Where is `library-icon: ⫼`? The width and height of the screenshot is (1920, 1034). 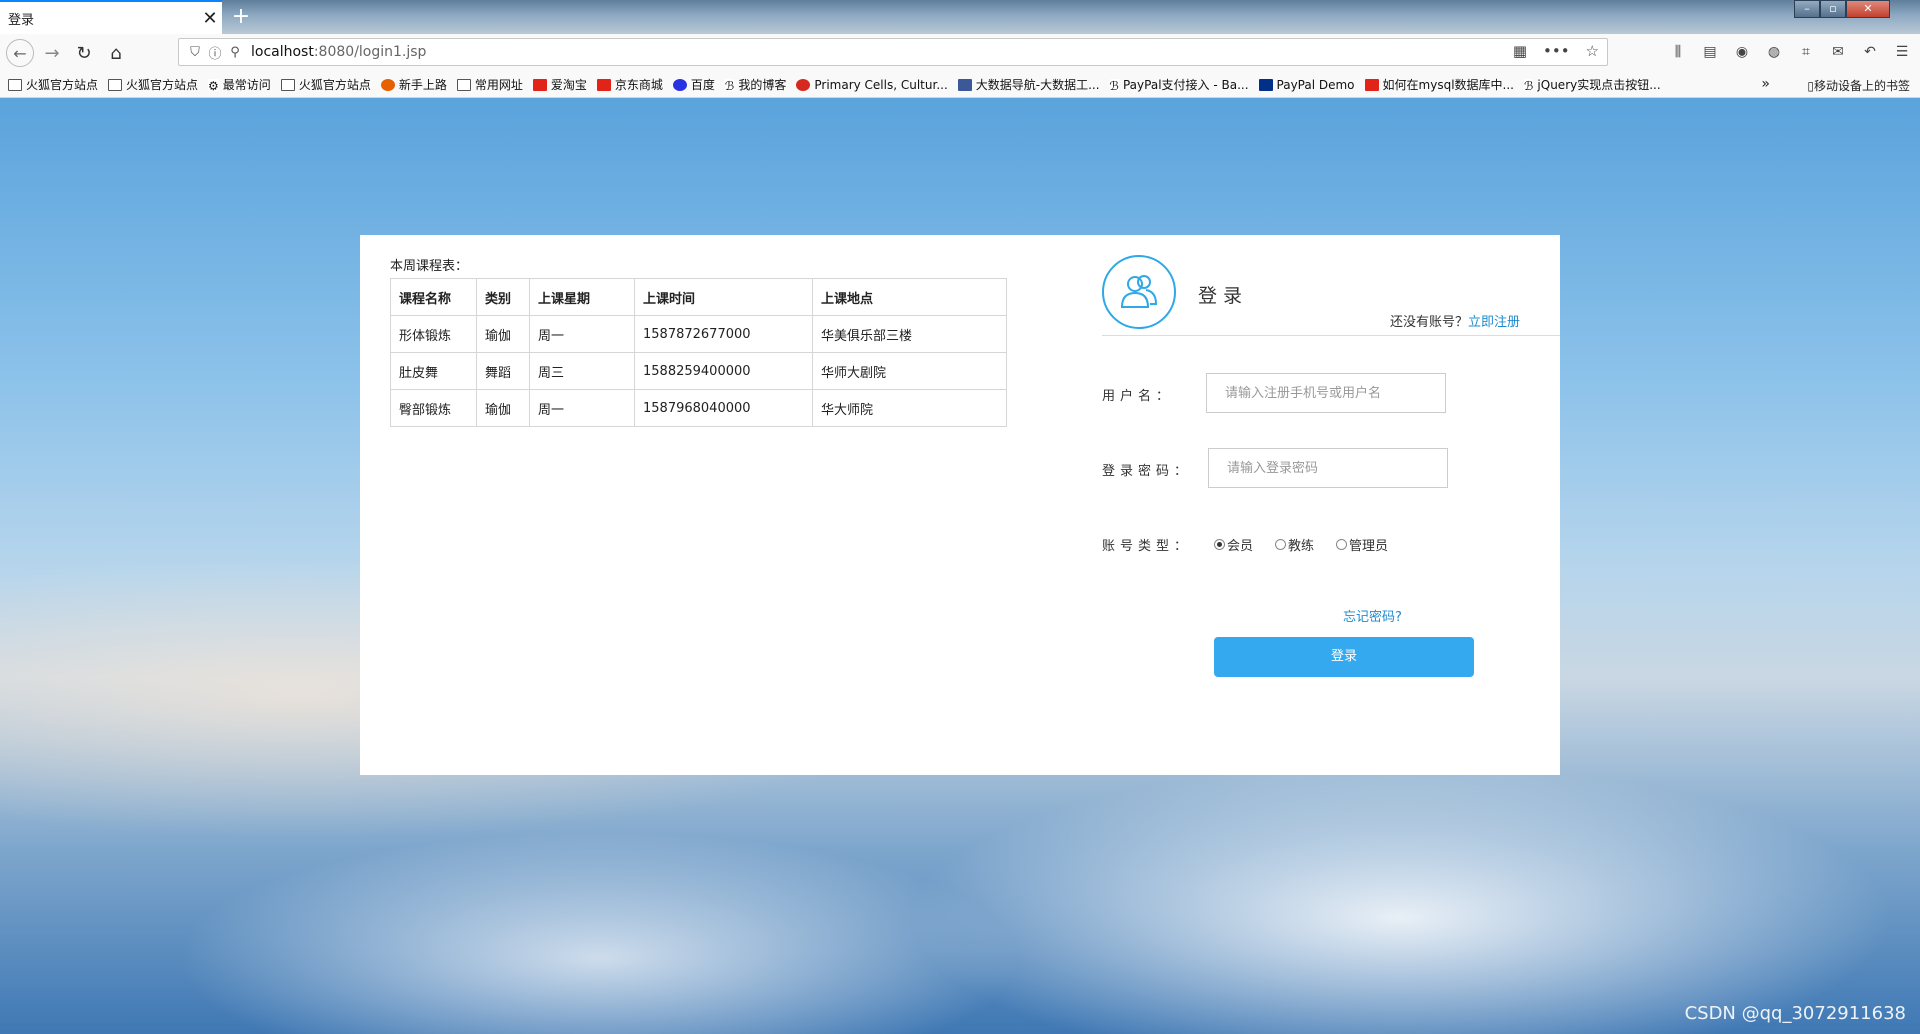
library-icon: ⫼ is located at coordinates (1678, 52).